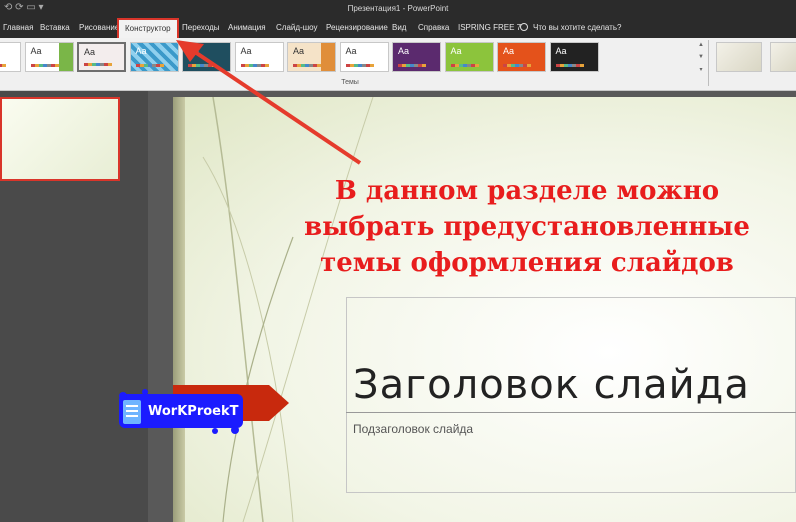 The width and height of the screenshot is (796, 522). I want to click on tab-insert: Вставка, so click(55, 28).